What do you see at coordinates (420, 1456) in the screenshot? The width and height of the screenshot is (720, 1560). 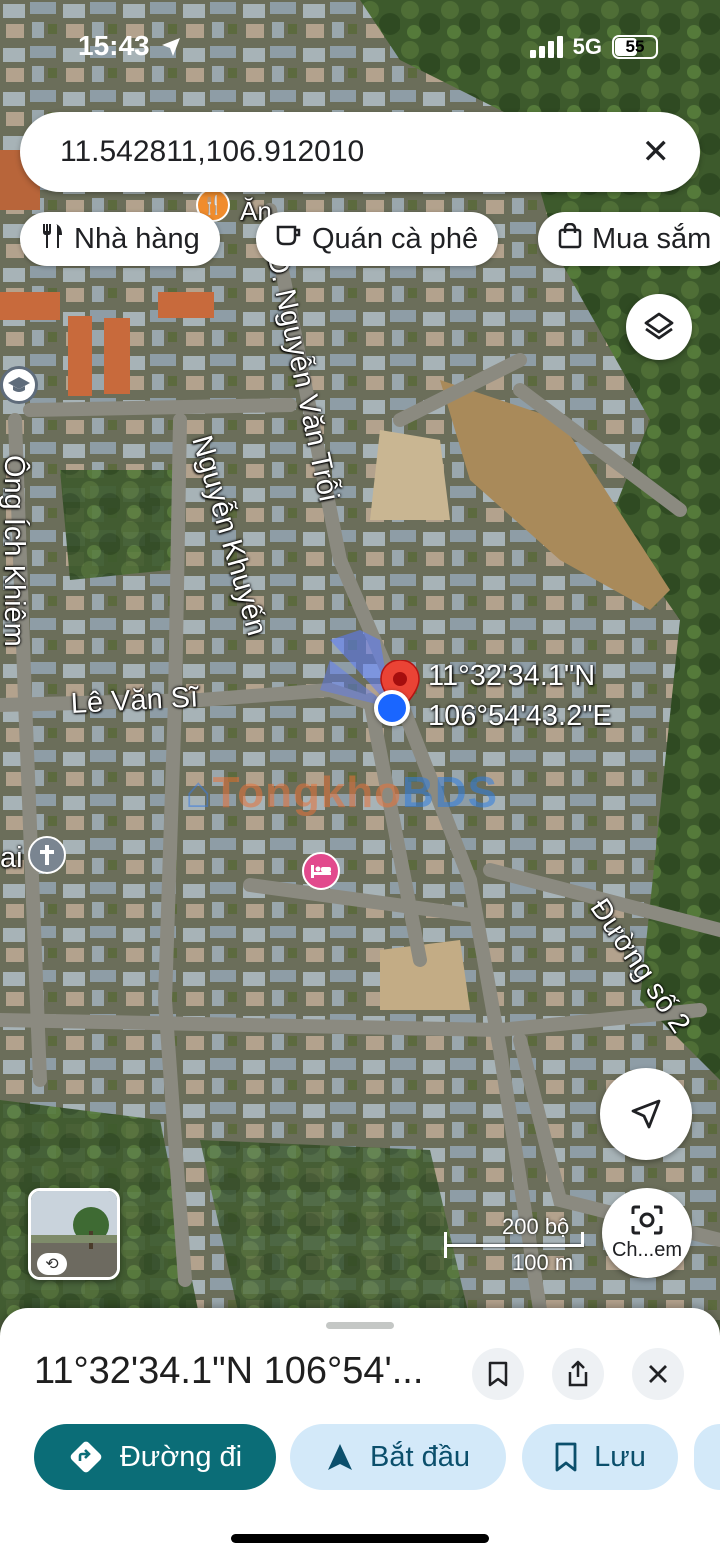 I see `start-label: Bắt đầu` at bounding box center [420, 1456].